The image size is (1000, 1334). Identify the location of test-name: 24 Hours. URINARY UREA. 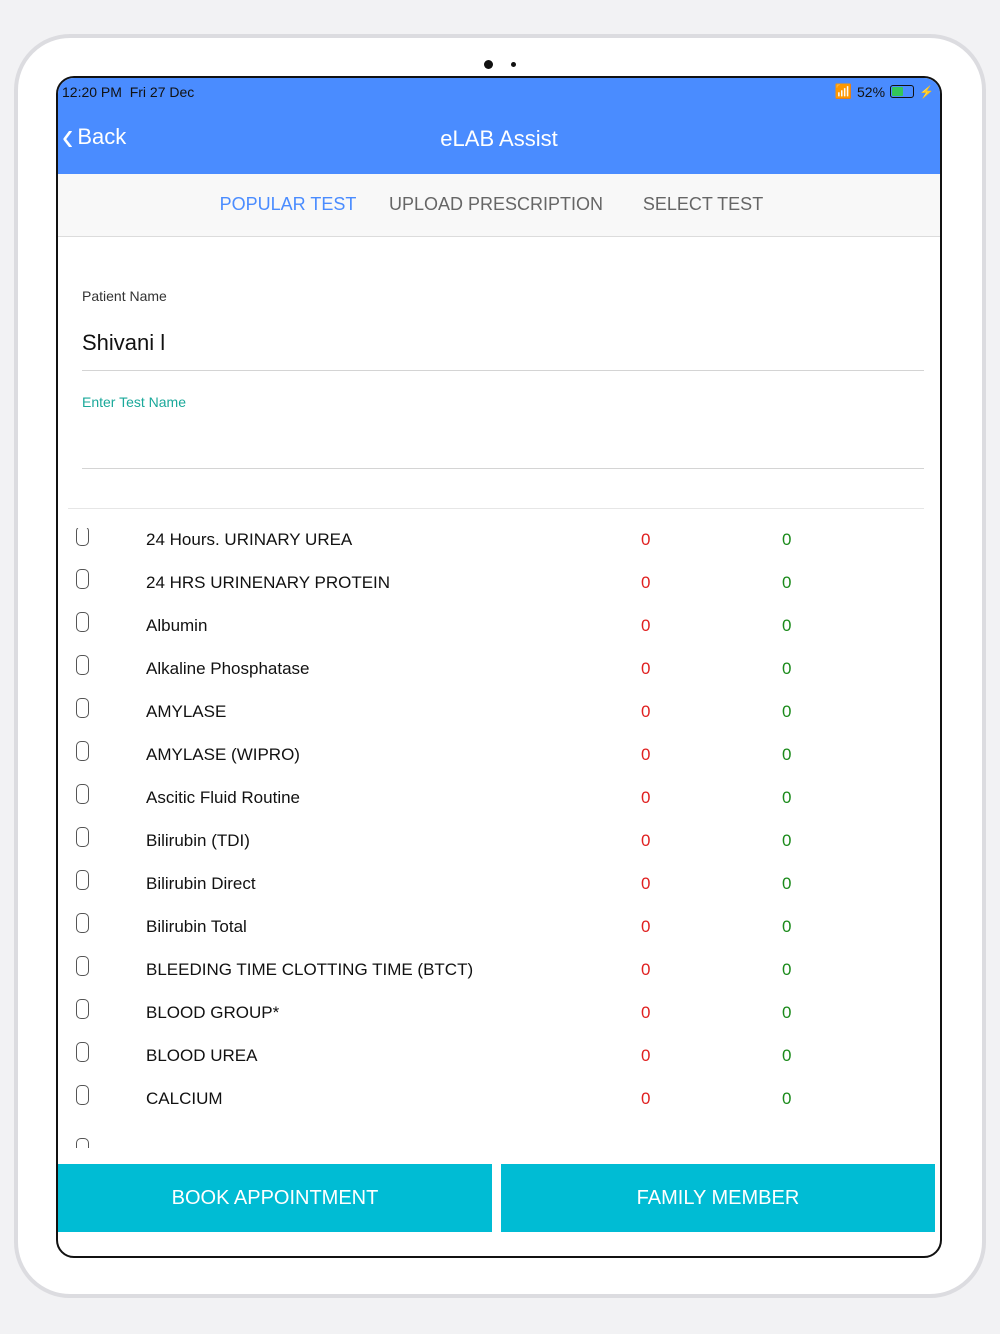
(249, 539).